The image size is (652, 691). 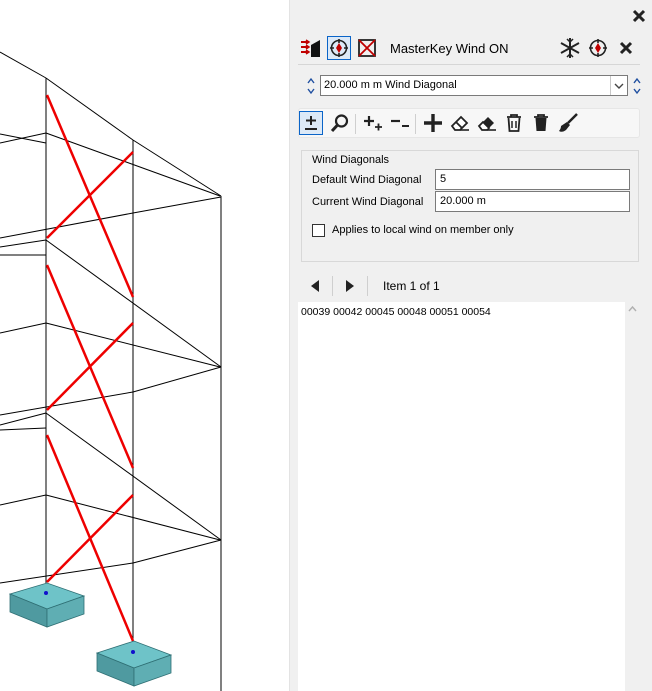 What do you see at coordinates (487, 123) in the screenshot?
I see `eraser-icon` at bounding box center [487, 123].